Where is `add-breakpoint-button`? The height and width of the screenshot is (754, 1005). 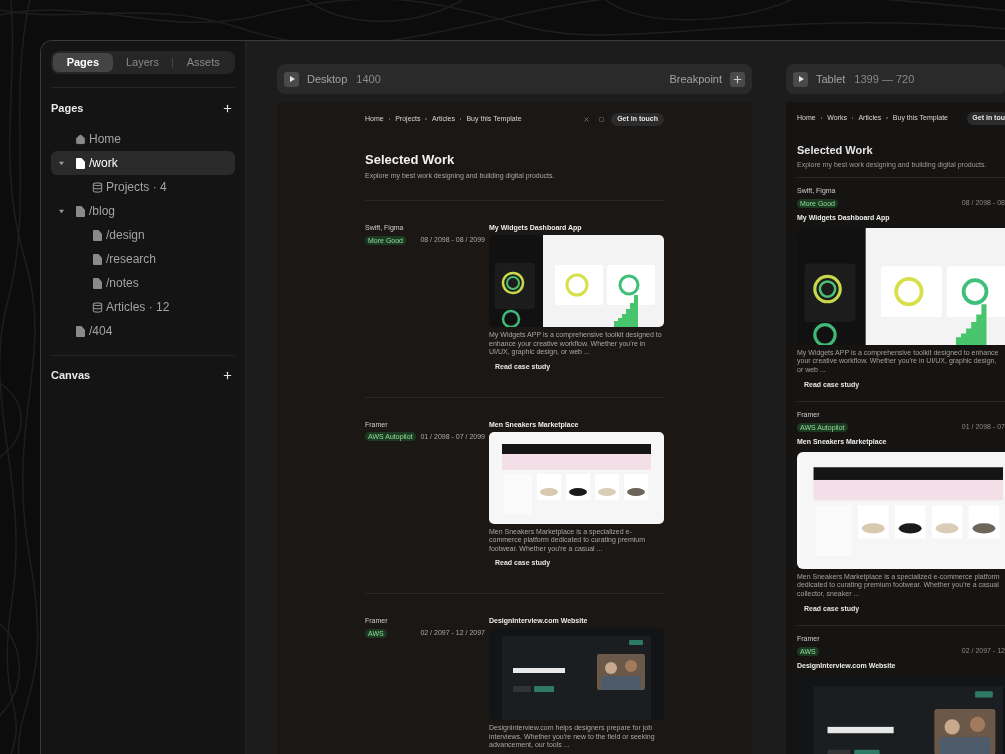
add-breakpoint-button is located at coordinates (737, 79).